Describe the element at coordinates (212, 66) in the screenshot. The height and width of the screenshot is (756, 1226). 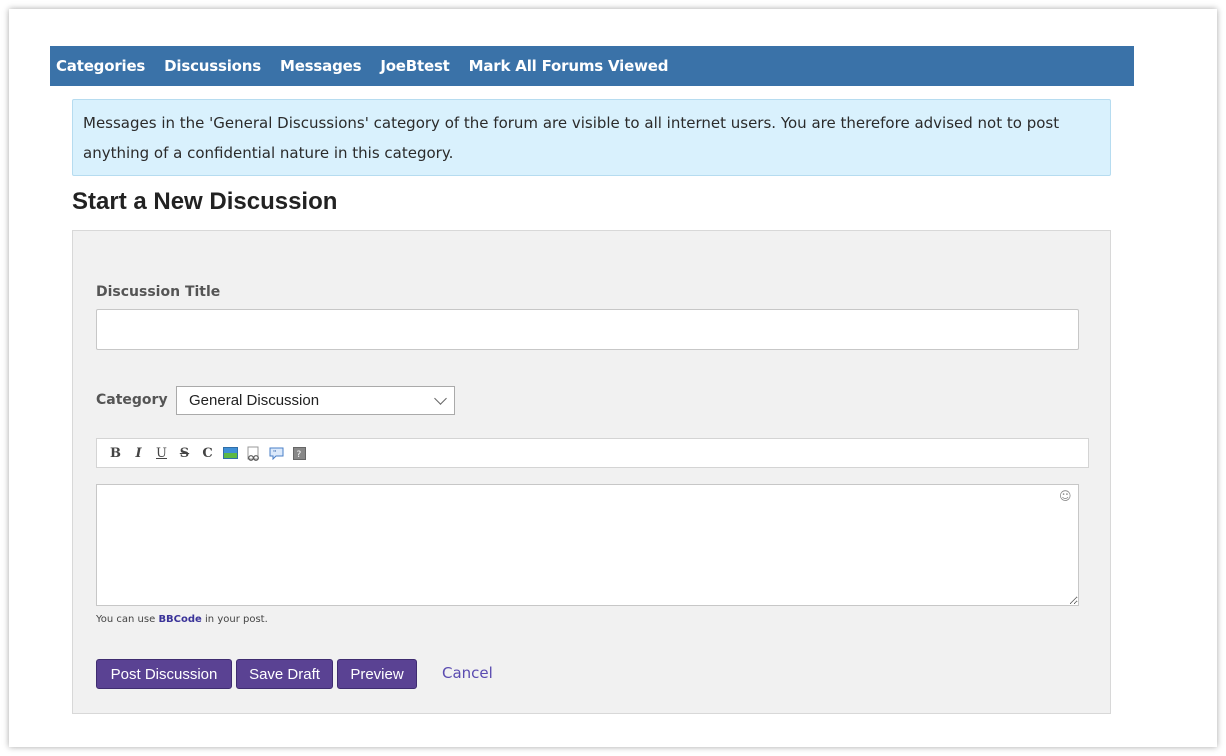
I see `nav-discussions: Discussions` at that location.